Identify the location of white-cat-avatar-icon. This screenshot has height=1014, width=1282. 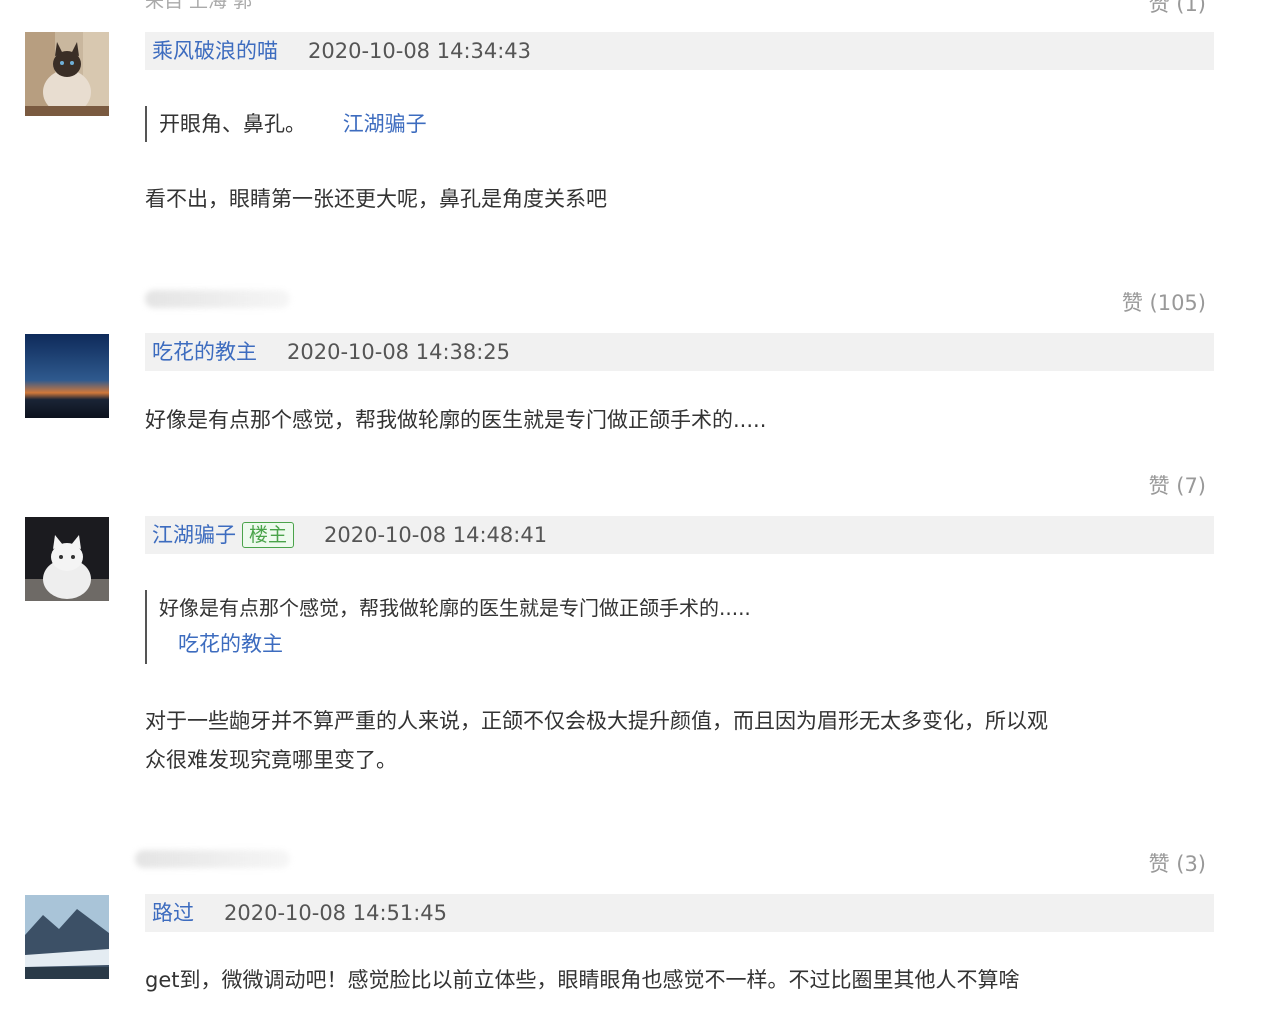
(67, 559).